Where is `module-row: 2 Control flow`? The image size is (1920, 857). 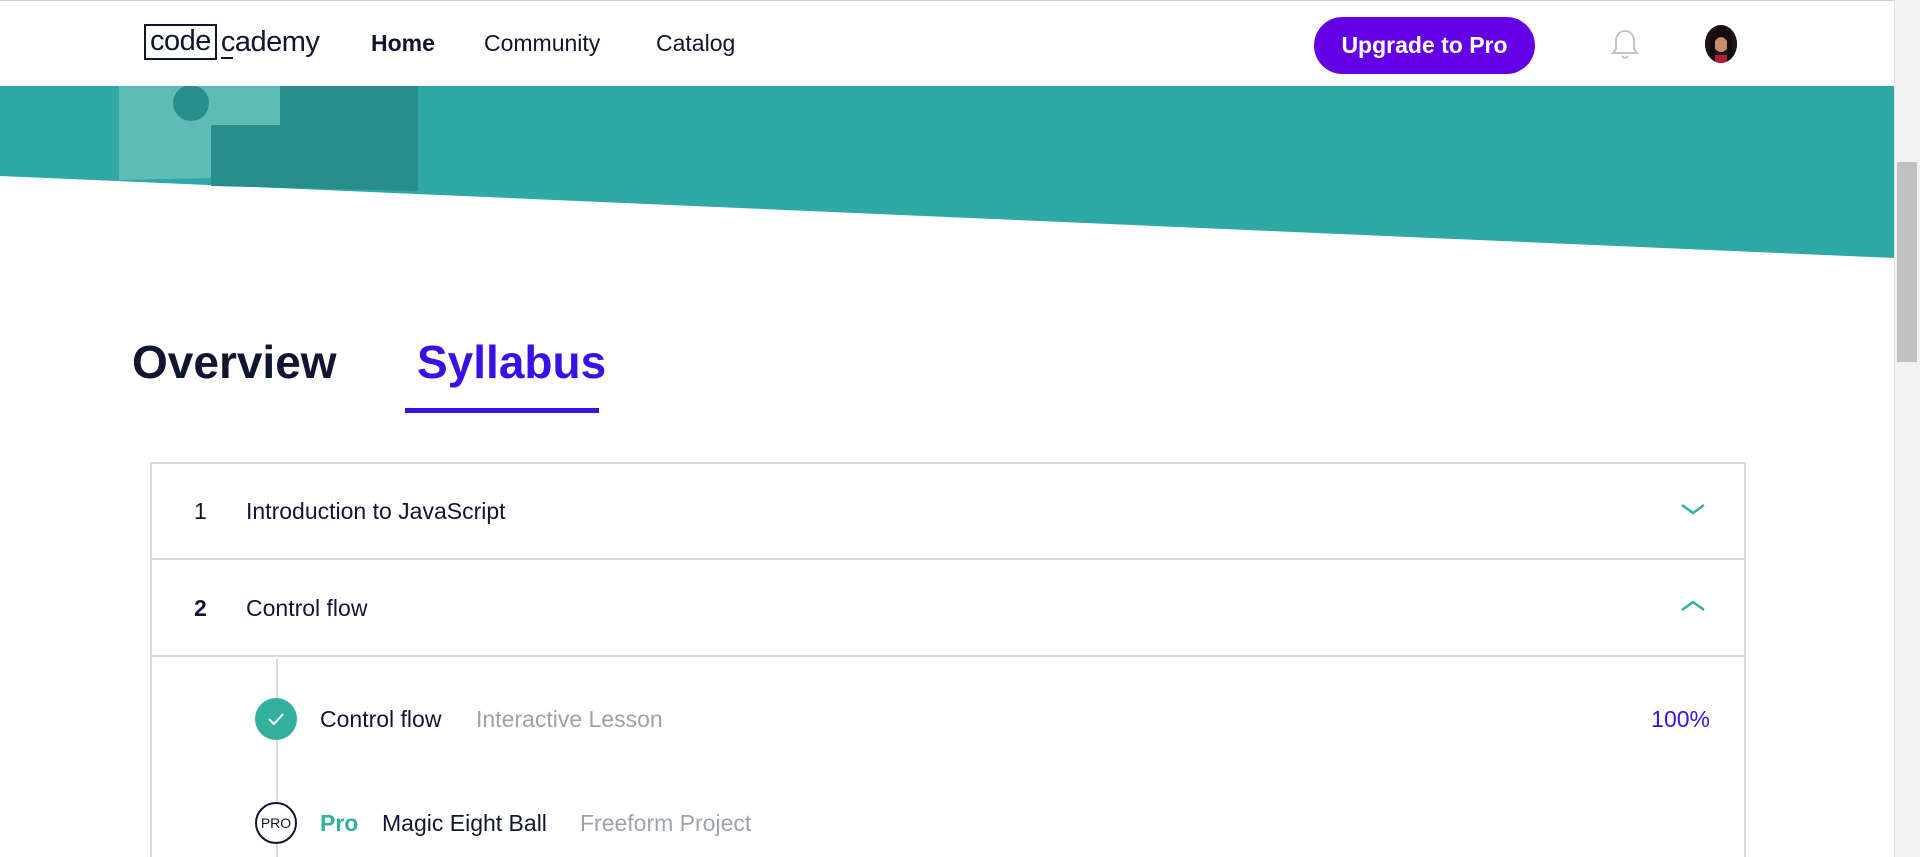
module-row: 2 Control flow is located at coordinates (948, 609).